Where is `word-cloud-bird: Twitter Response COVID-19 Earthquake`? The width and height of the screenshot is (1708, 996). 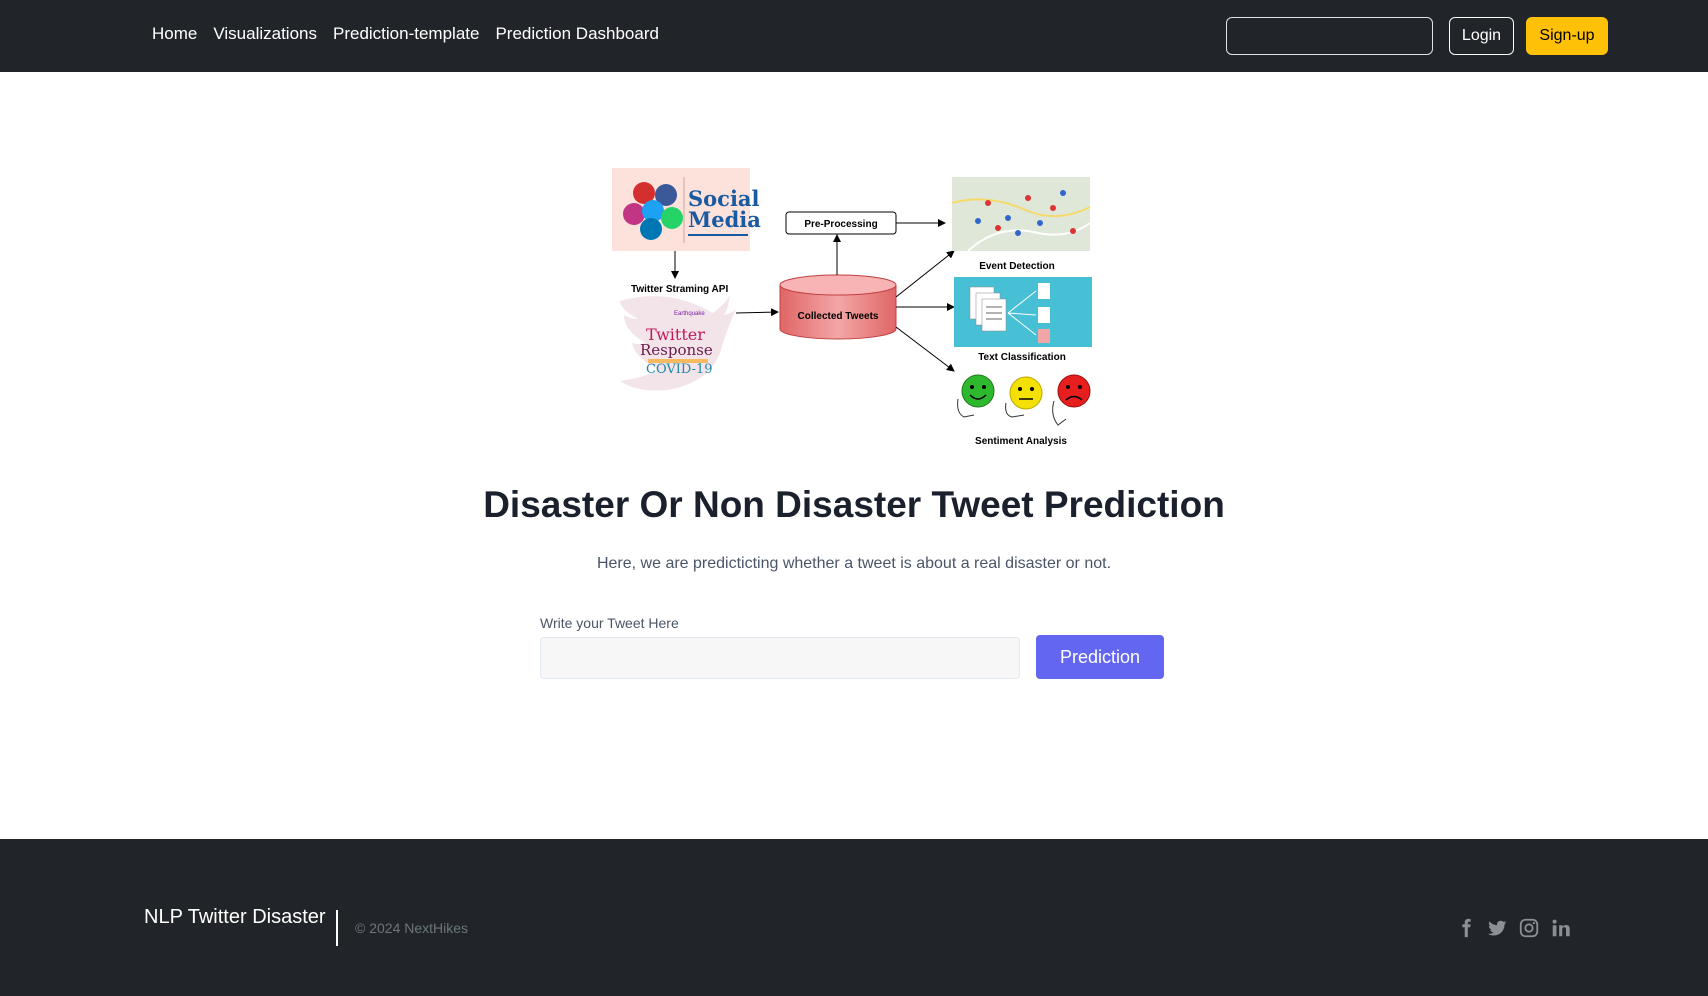 word-cloud-bird: Twitter Response COVID-19 Earthquake is located at coordinates (678, 343).